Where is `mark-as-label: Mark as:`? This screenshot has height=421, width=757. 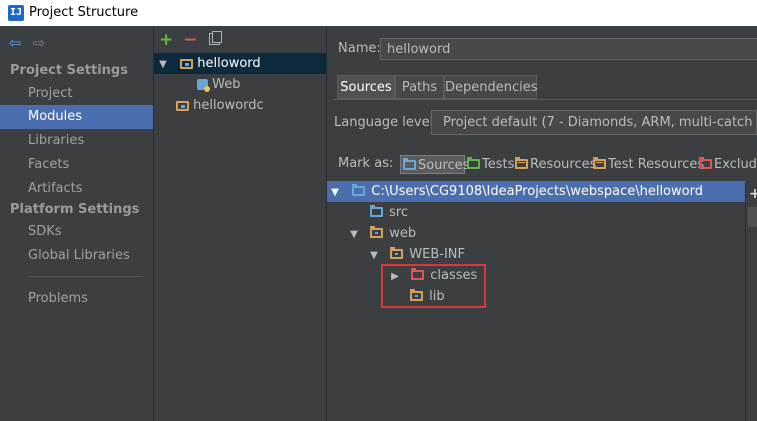 mark-as-label: Mark as: is located at coordinates (366, 163).